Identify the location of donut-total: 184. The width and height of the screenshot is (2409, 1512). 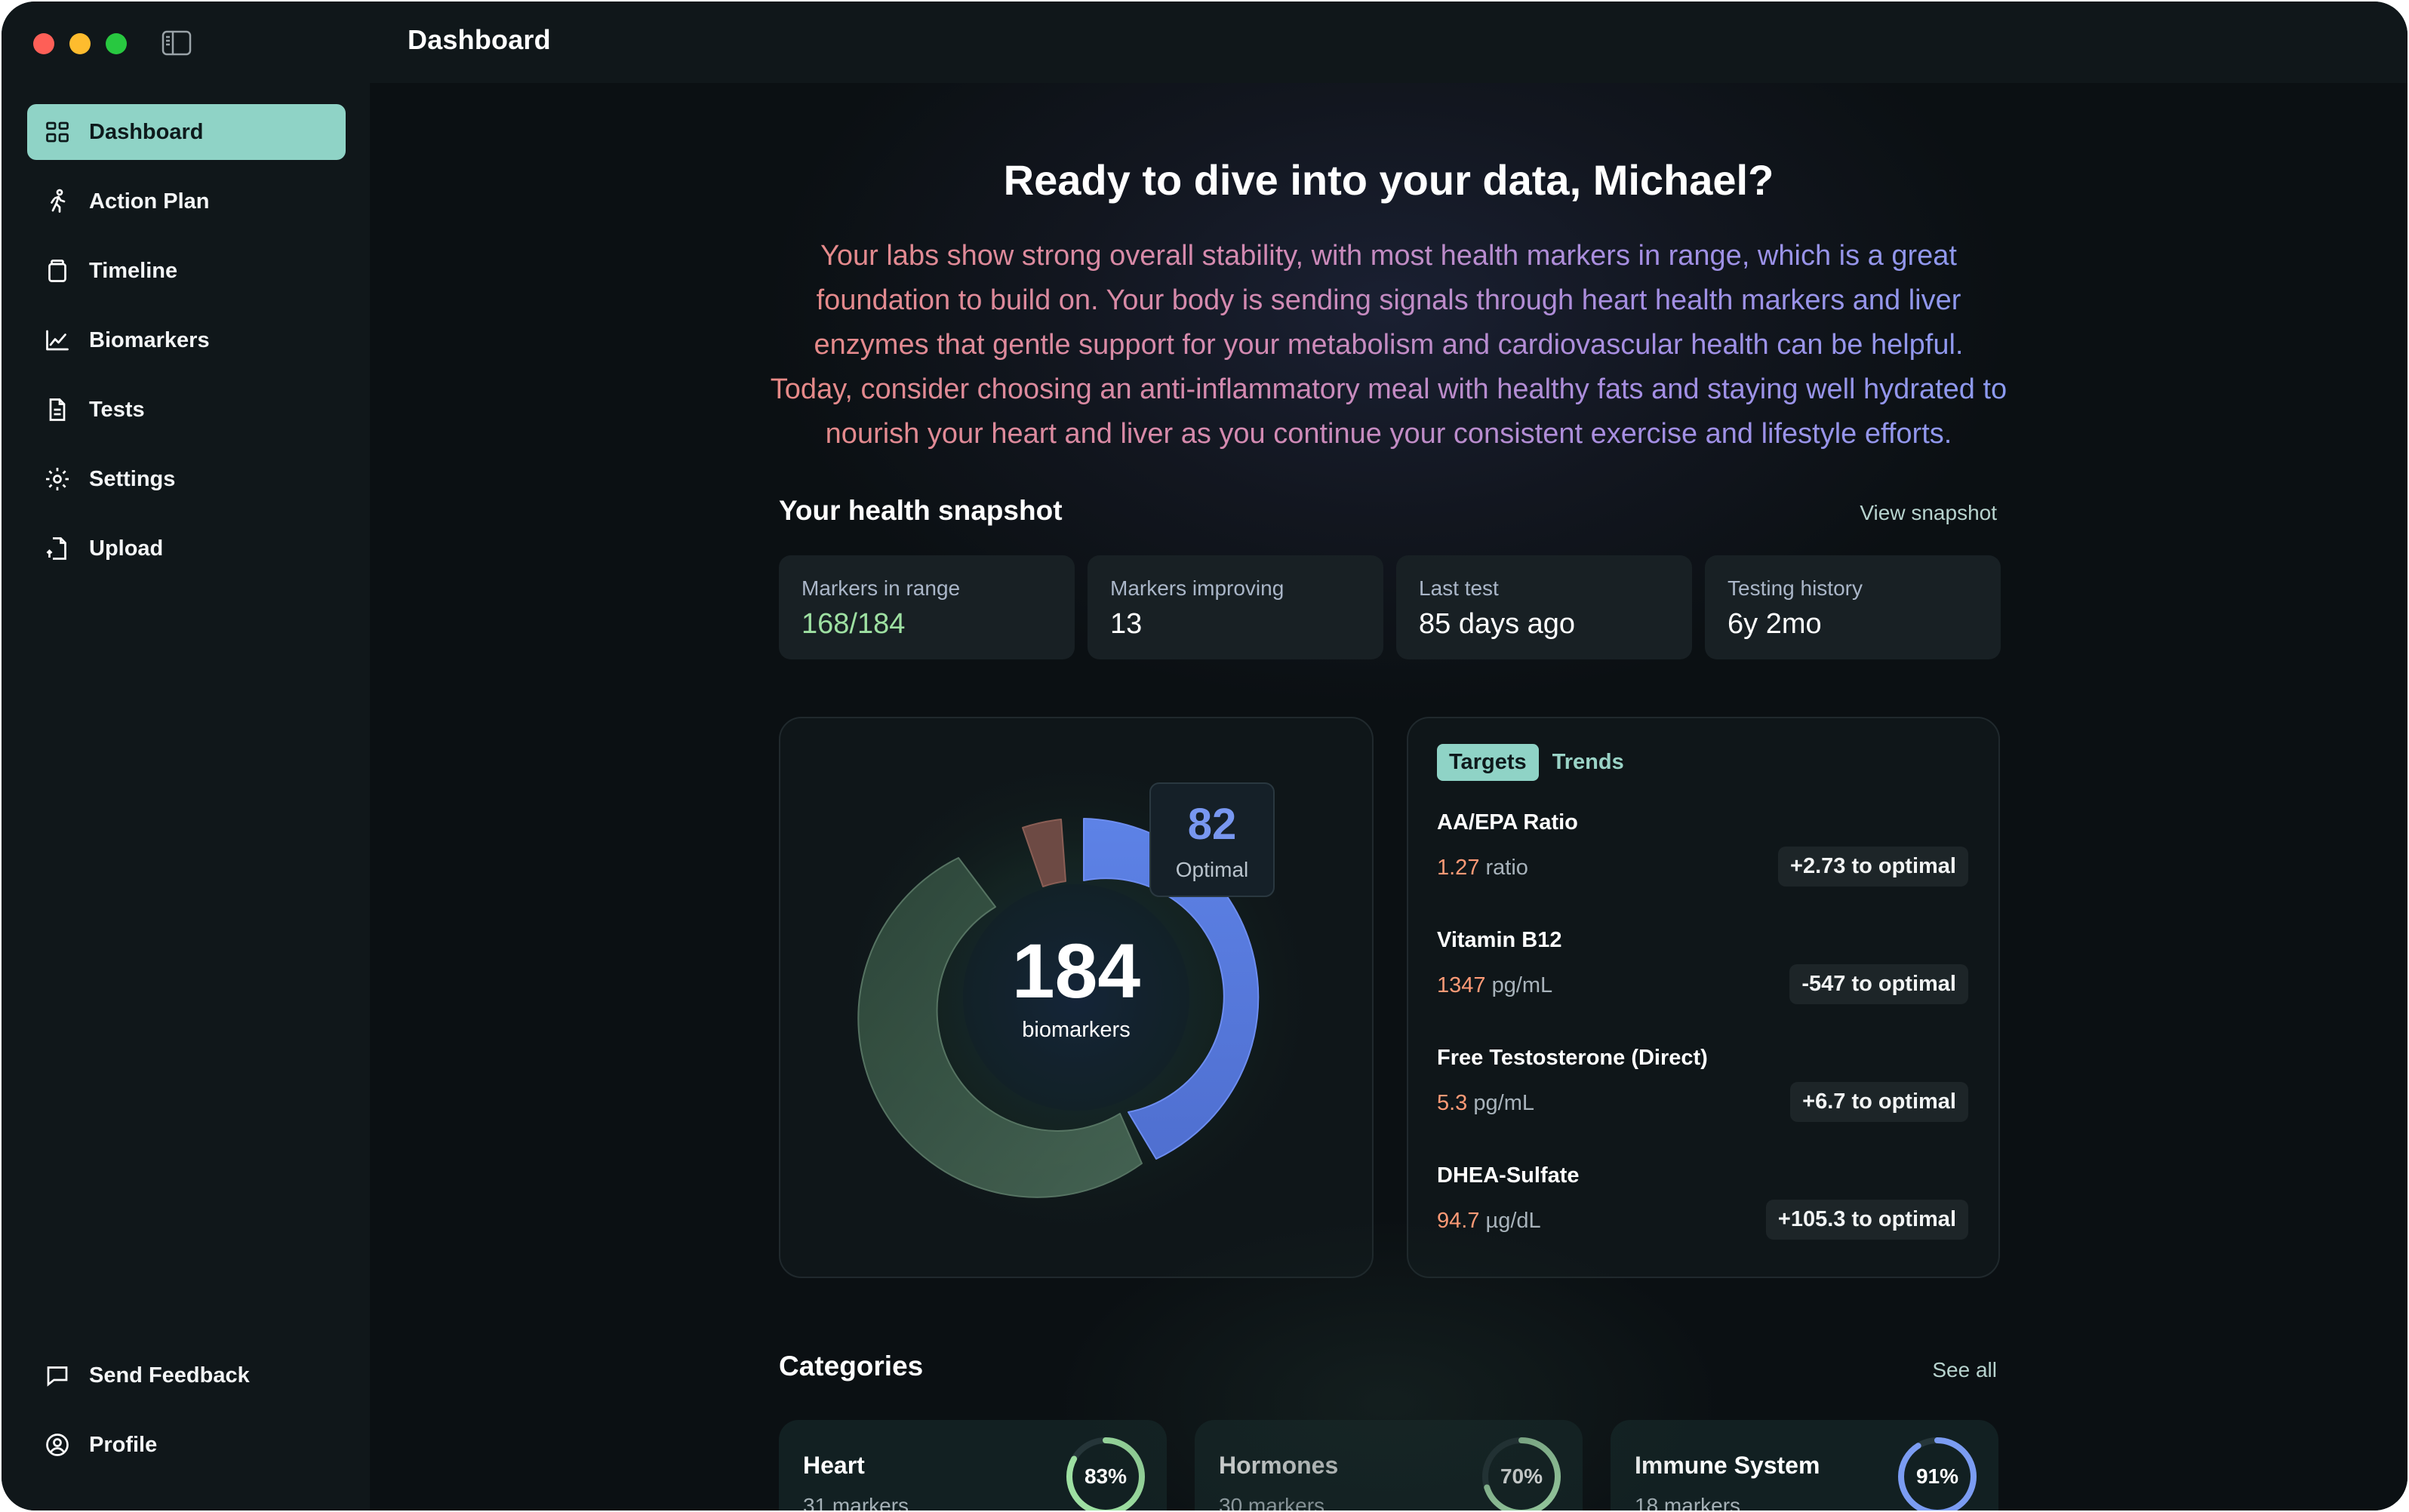
(1076, 971).